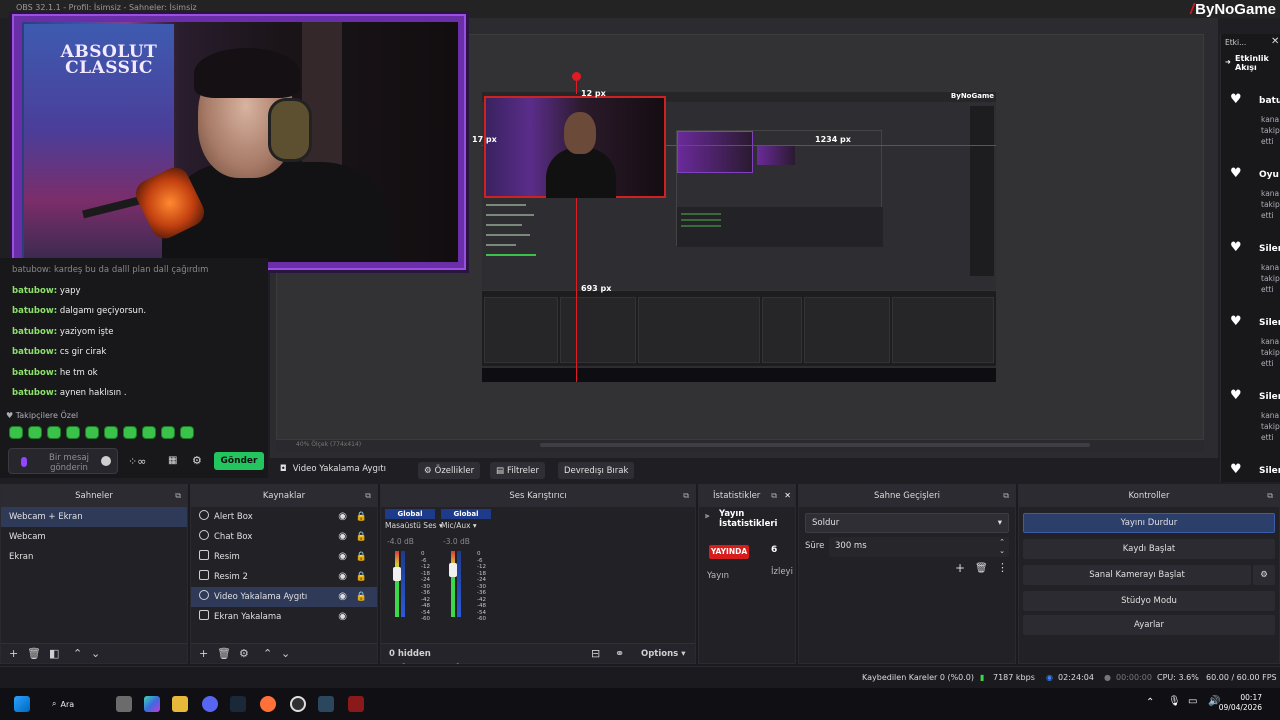 Image resolution: width=1280 pixels, height=720 pixels. I want to click on app-icon, so click(356, 704).